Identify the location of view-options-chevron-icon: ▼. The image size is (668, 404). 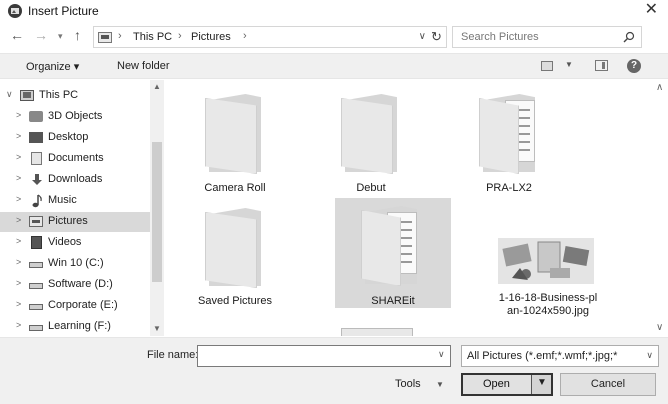
(569, 64).